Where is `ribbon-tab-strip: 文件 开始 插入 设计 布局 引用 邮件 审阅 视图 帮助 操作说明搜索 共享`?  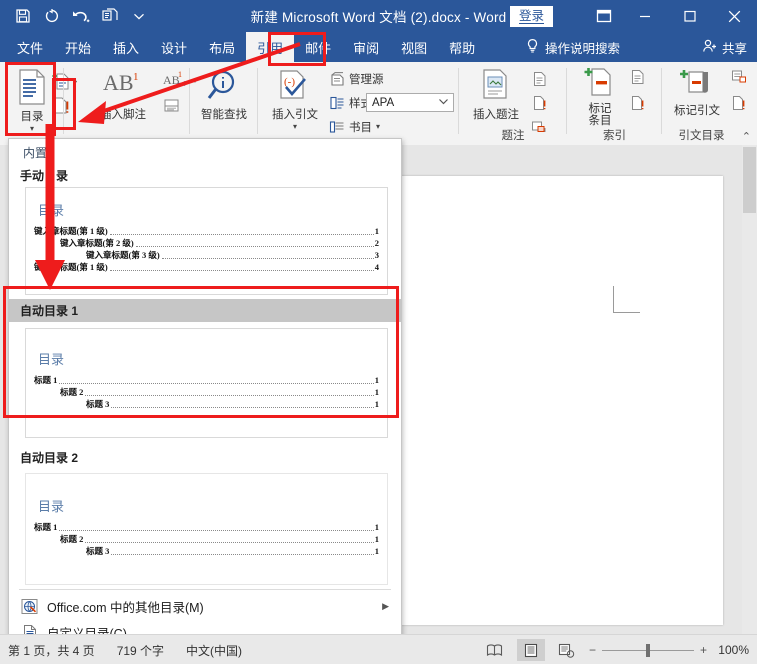
ribbon-tab-strip: 文件 开始 插入 设计 布局 引用 邮件 审阅 视图 帮助 操作说明搜索 共享 is located at coordinates (378, 47).